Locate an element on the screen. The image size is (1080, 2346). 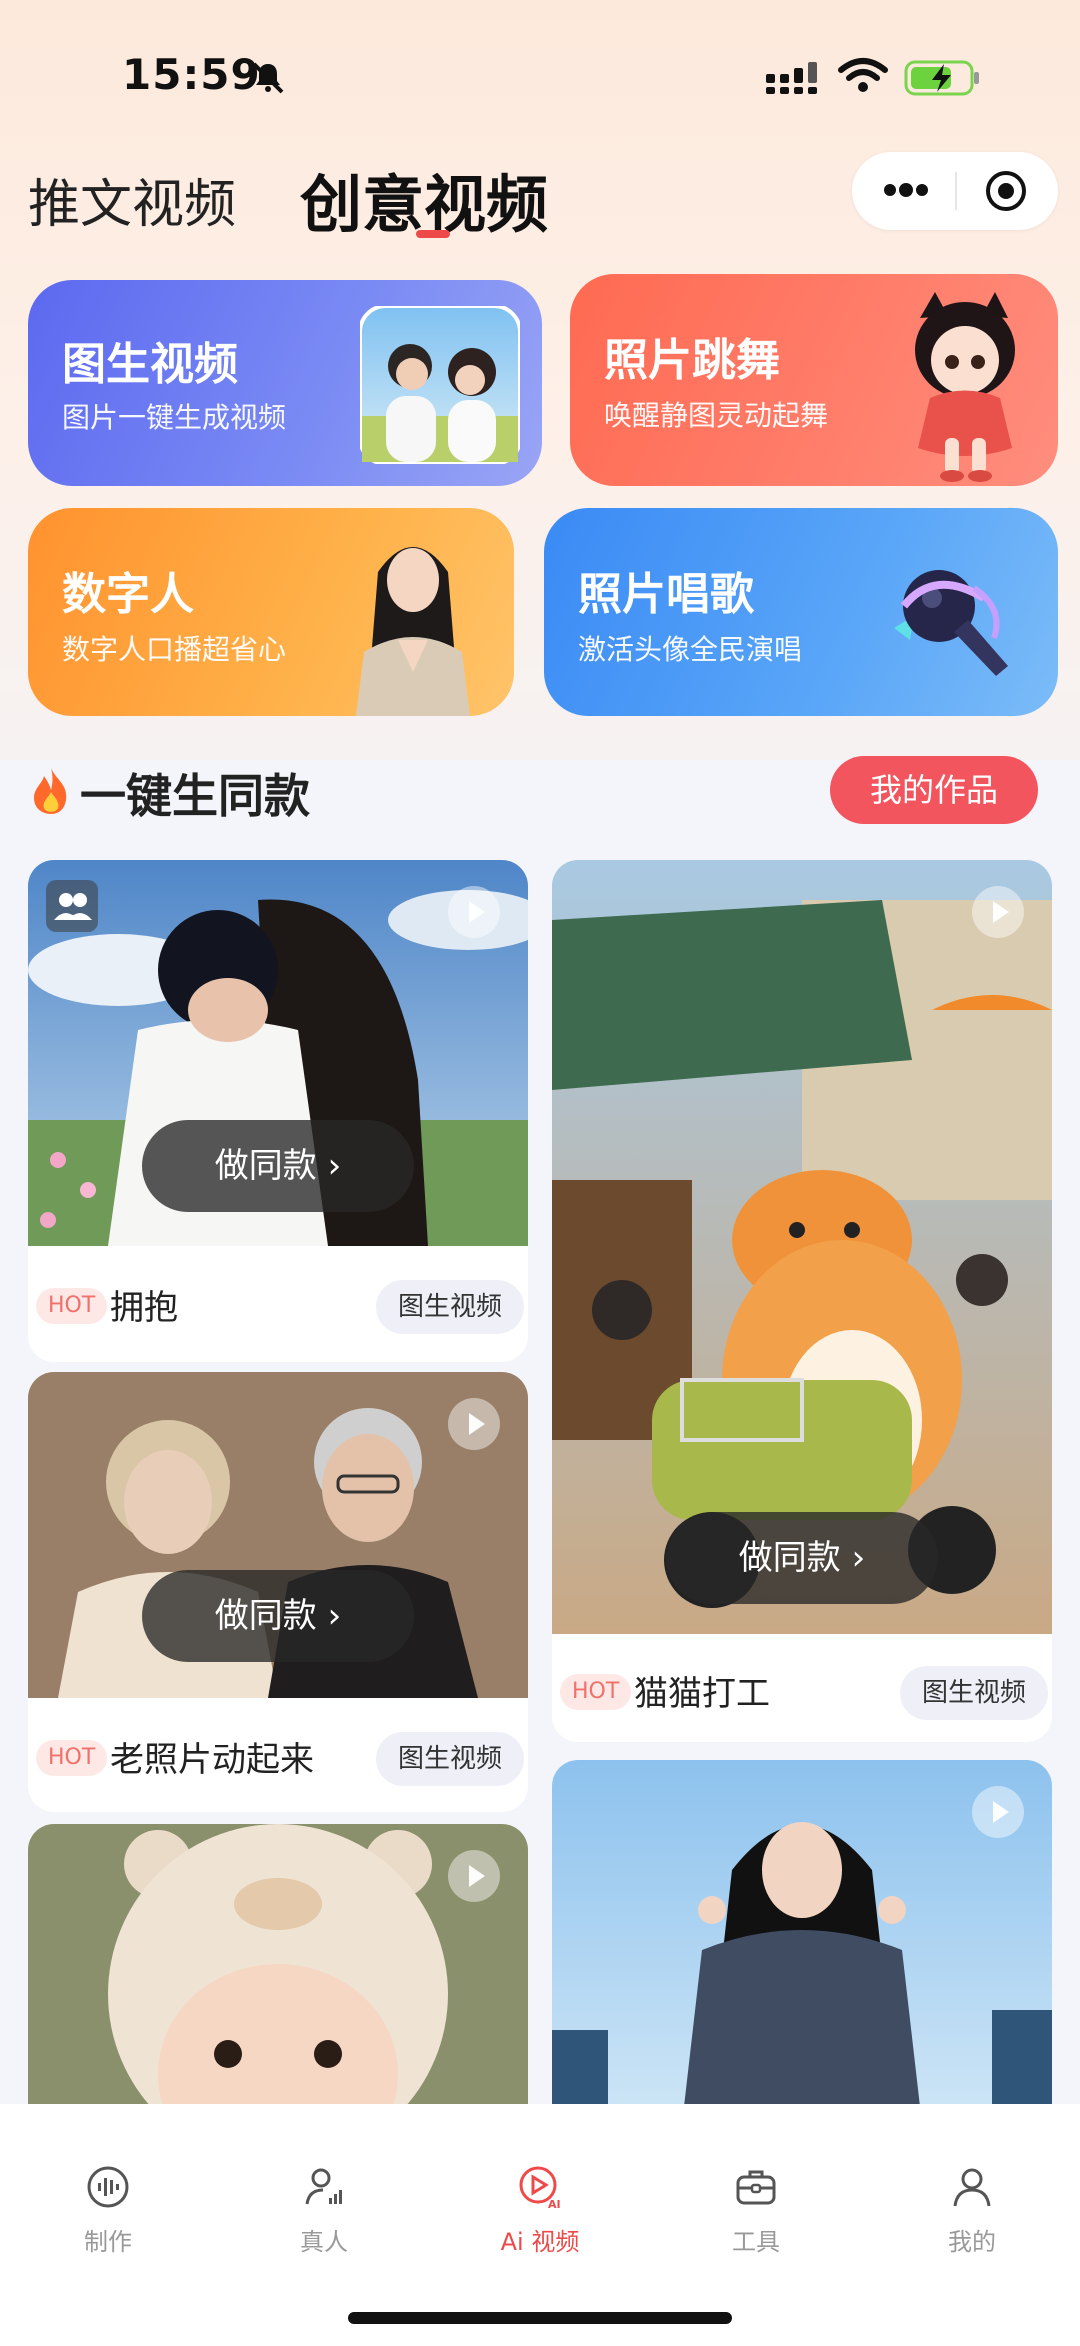
nav-label: Ai 视频 is located at coordinates (540, 2242).